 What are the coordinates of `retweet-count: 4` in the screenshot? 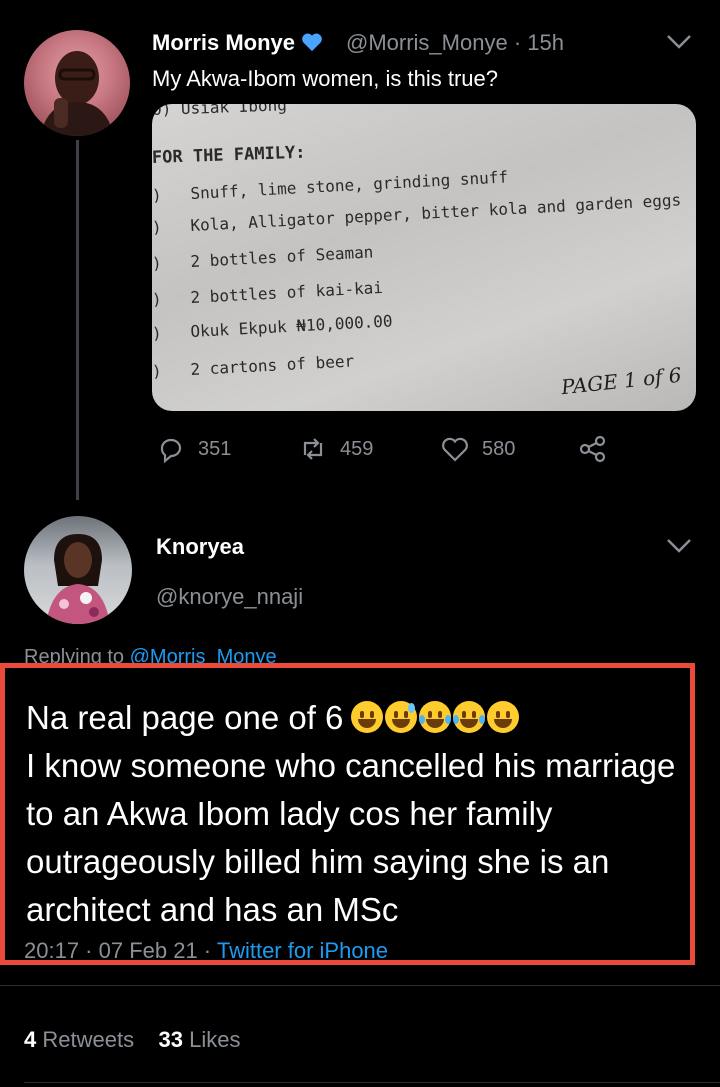 It's located at (30, 1039).